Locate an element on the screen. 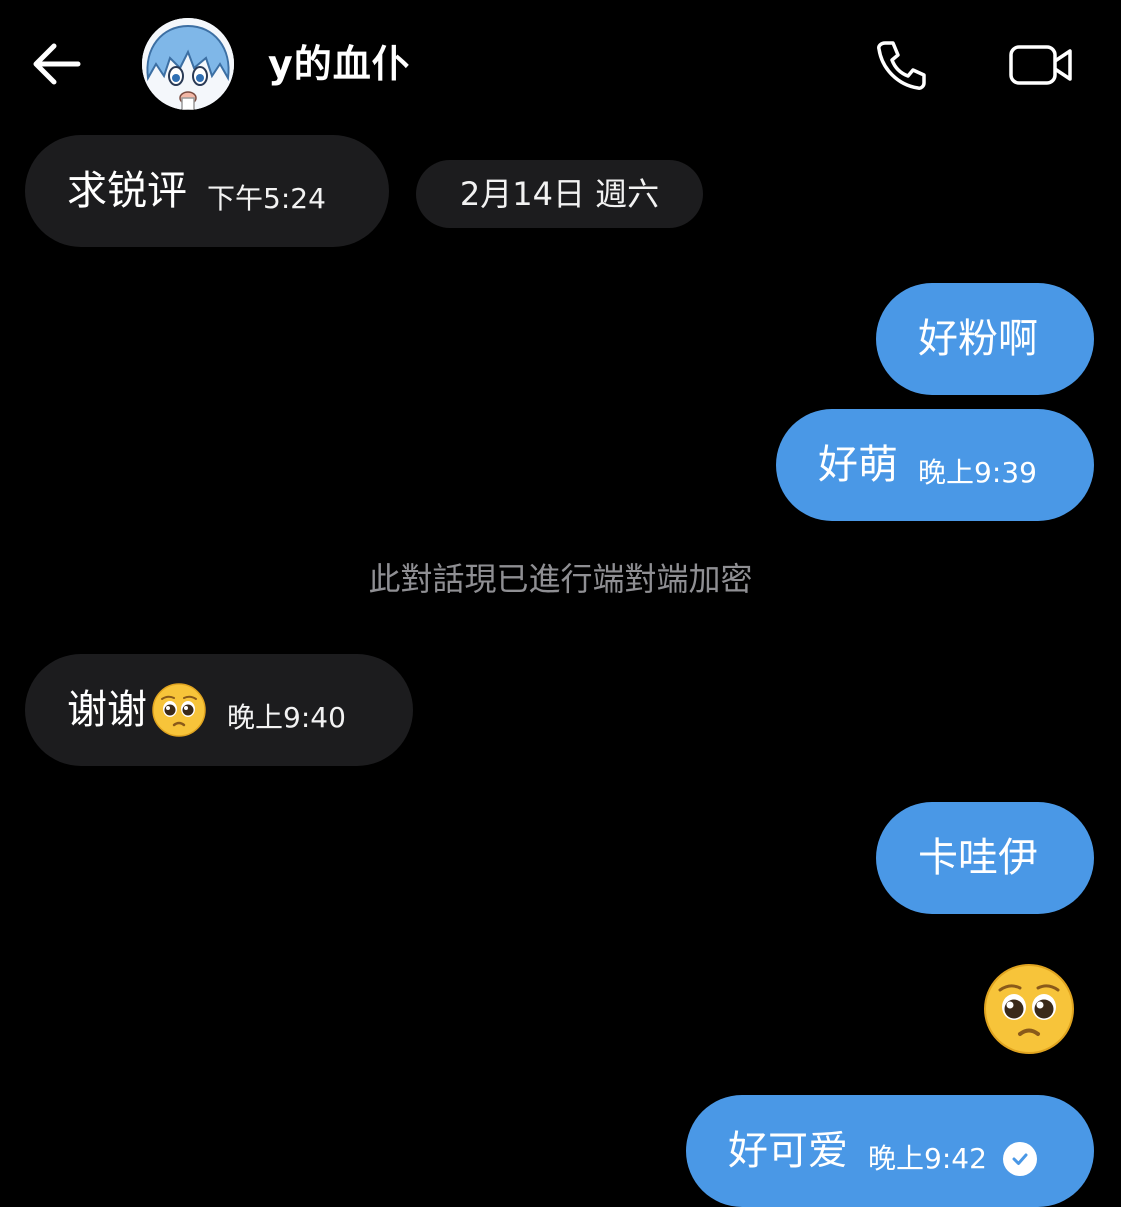  message-time: 晚上9:39 is located at coordinates (977, 472).